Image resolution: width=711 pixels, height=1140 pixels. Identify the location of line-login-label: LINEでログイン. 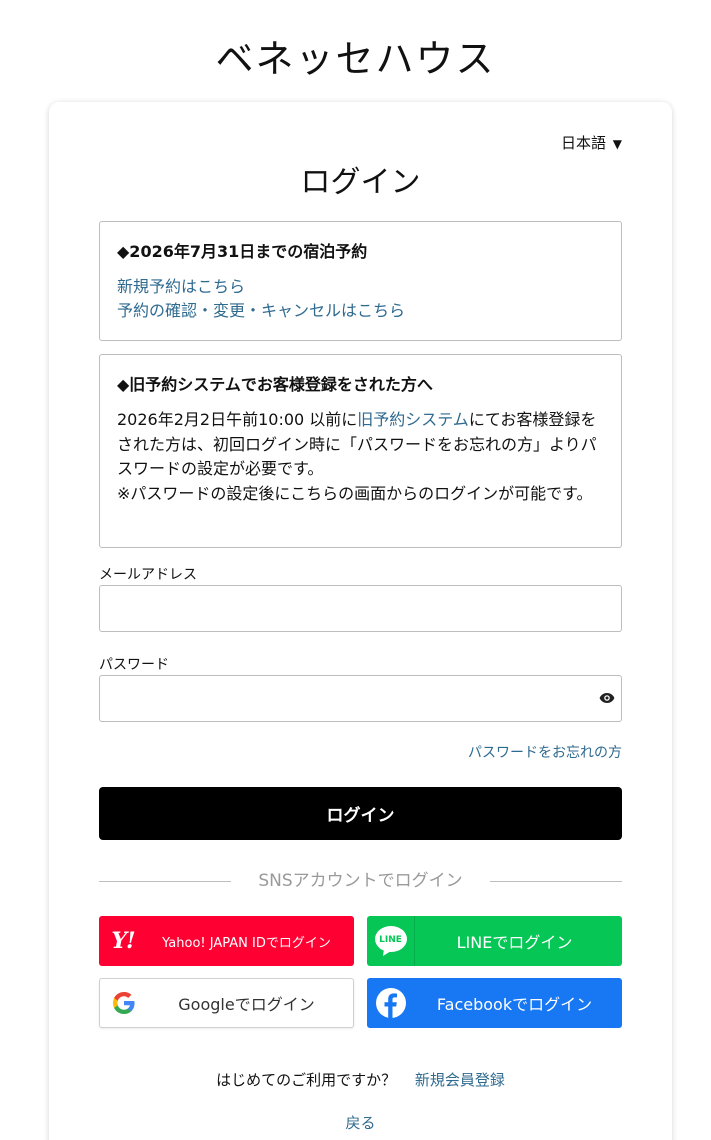
(514, 942).